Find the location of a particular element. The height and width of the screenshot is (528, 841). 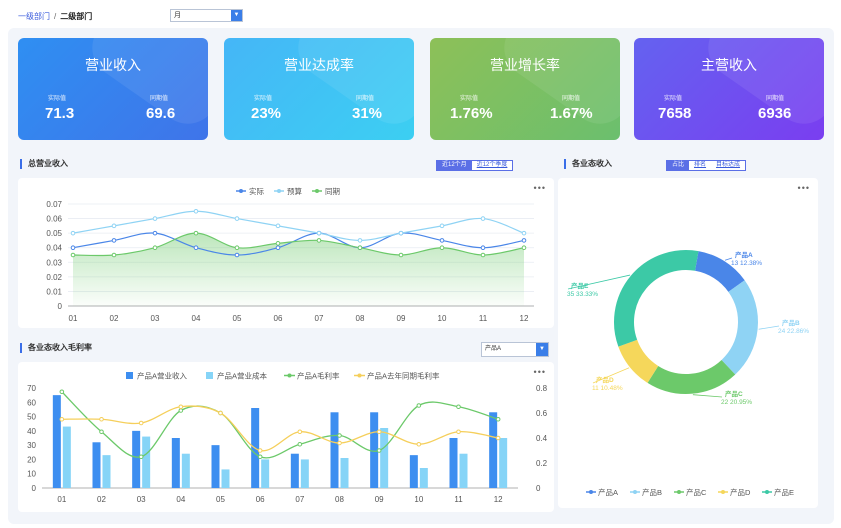

x-tick-label: 09 is located at coordinates (401, 318).